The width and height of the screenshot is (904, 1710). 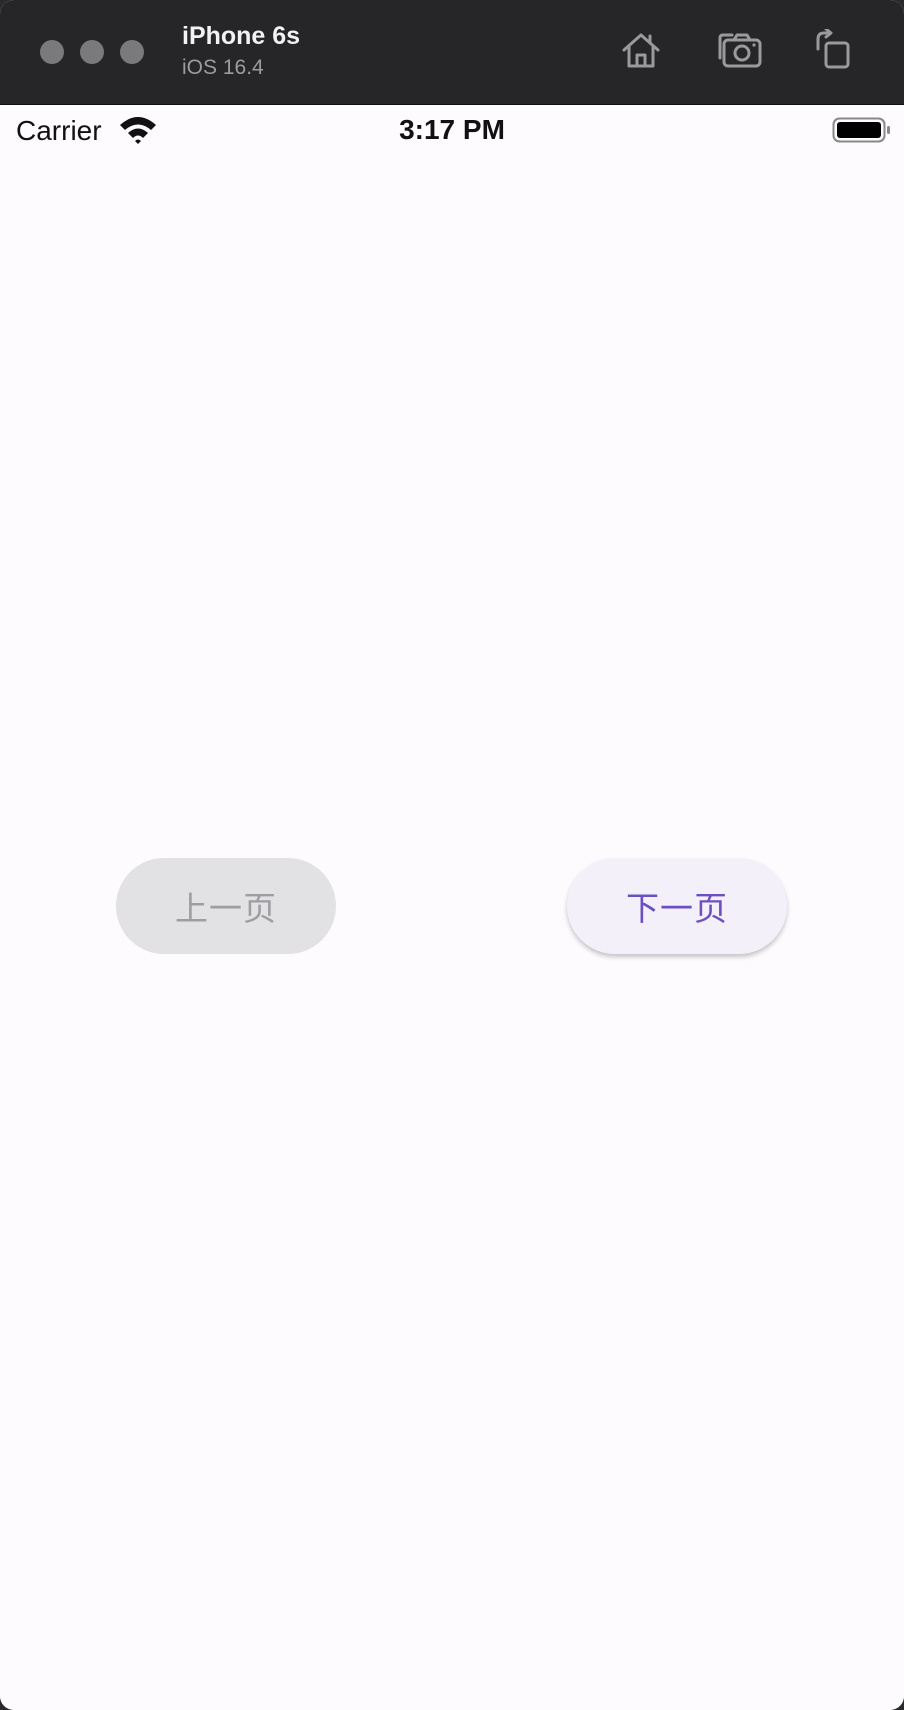 What do you see at coordinates (132, 52) in the screenshot?
I see `zoom-window-button` at bounding box center [132, 52].